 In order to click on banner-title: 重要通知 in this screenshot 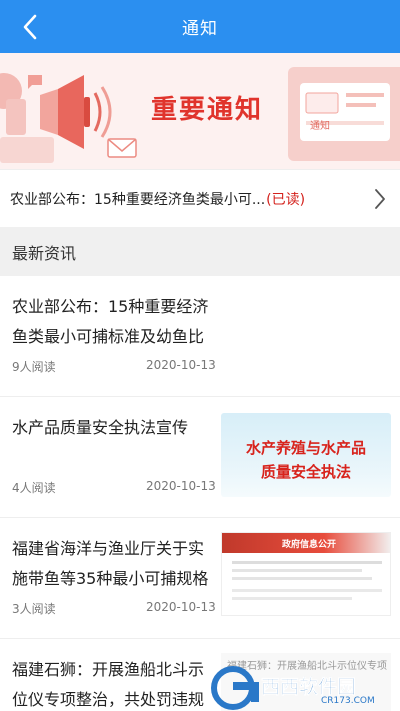, I will do `click(207, 110)`.